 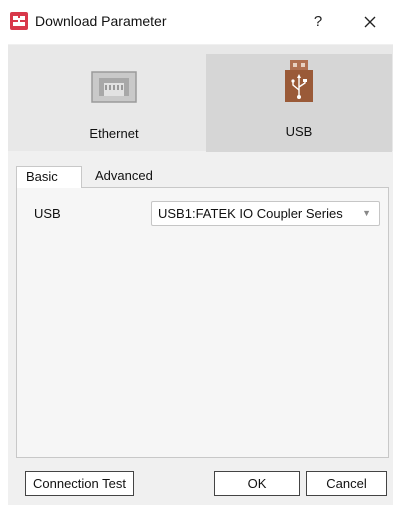 What do you see at coordinates (318, 22) in the screenshot?
I see `help-button: ?` at bounding box center [318, 22].